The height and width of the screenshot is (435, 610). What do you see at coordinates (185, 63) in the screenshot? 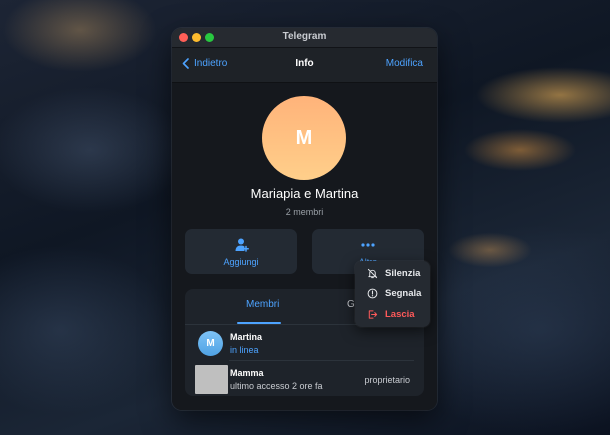
I see `chevron-left-icon` at bounding box center [185, 63].